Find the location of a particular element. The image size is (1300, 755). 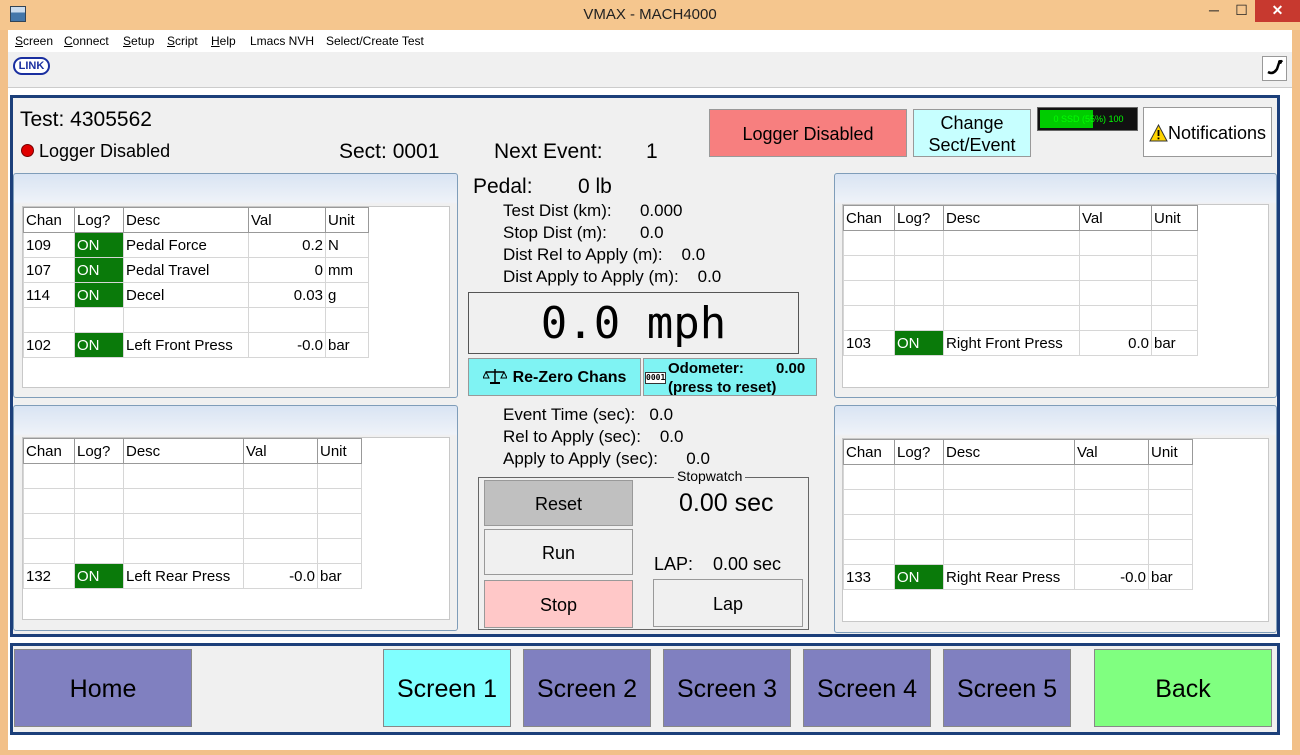

table-row: 114 ON Decel 0.03 g is located at coordinates (196, 295).